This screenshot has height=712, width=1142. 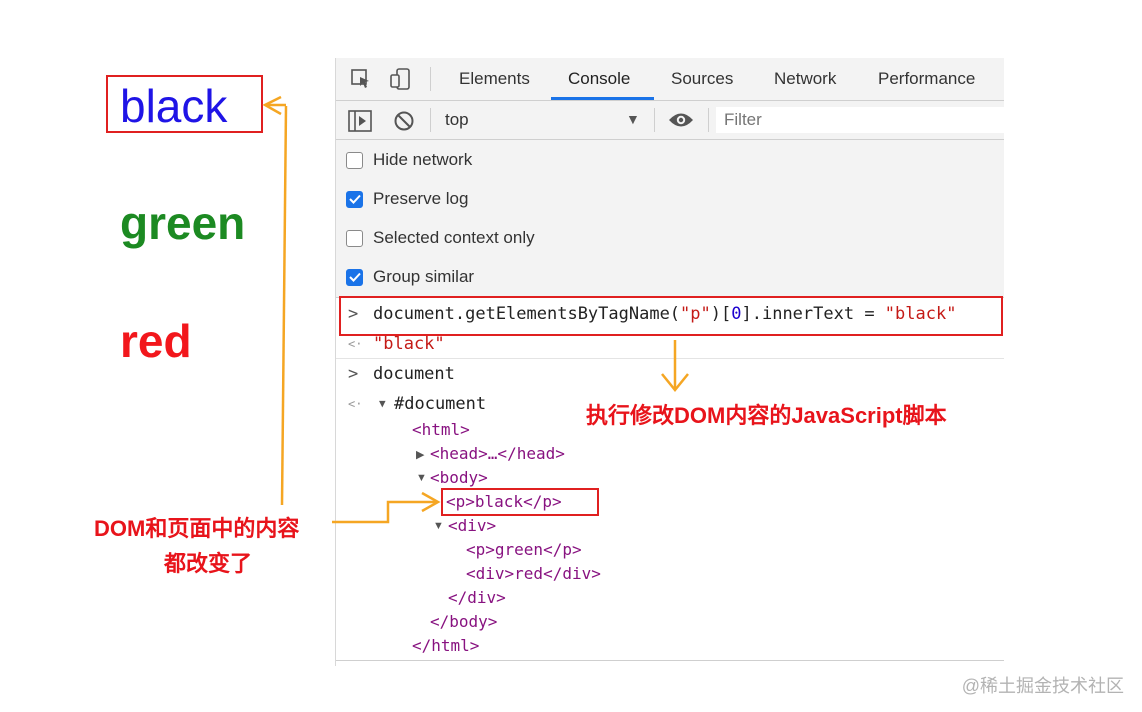 I want to click on document-node: #document, so click(x=440, y=404).